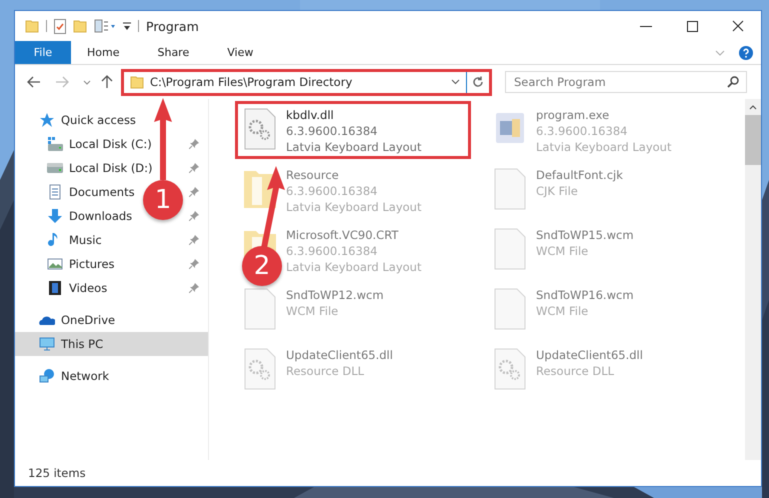 This screenshot has height=498, width=769. What do you see at coordinates (557, 191) in the screenshot?
I see `file-detail: CJK File` at bounding box center [557, 191].